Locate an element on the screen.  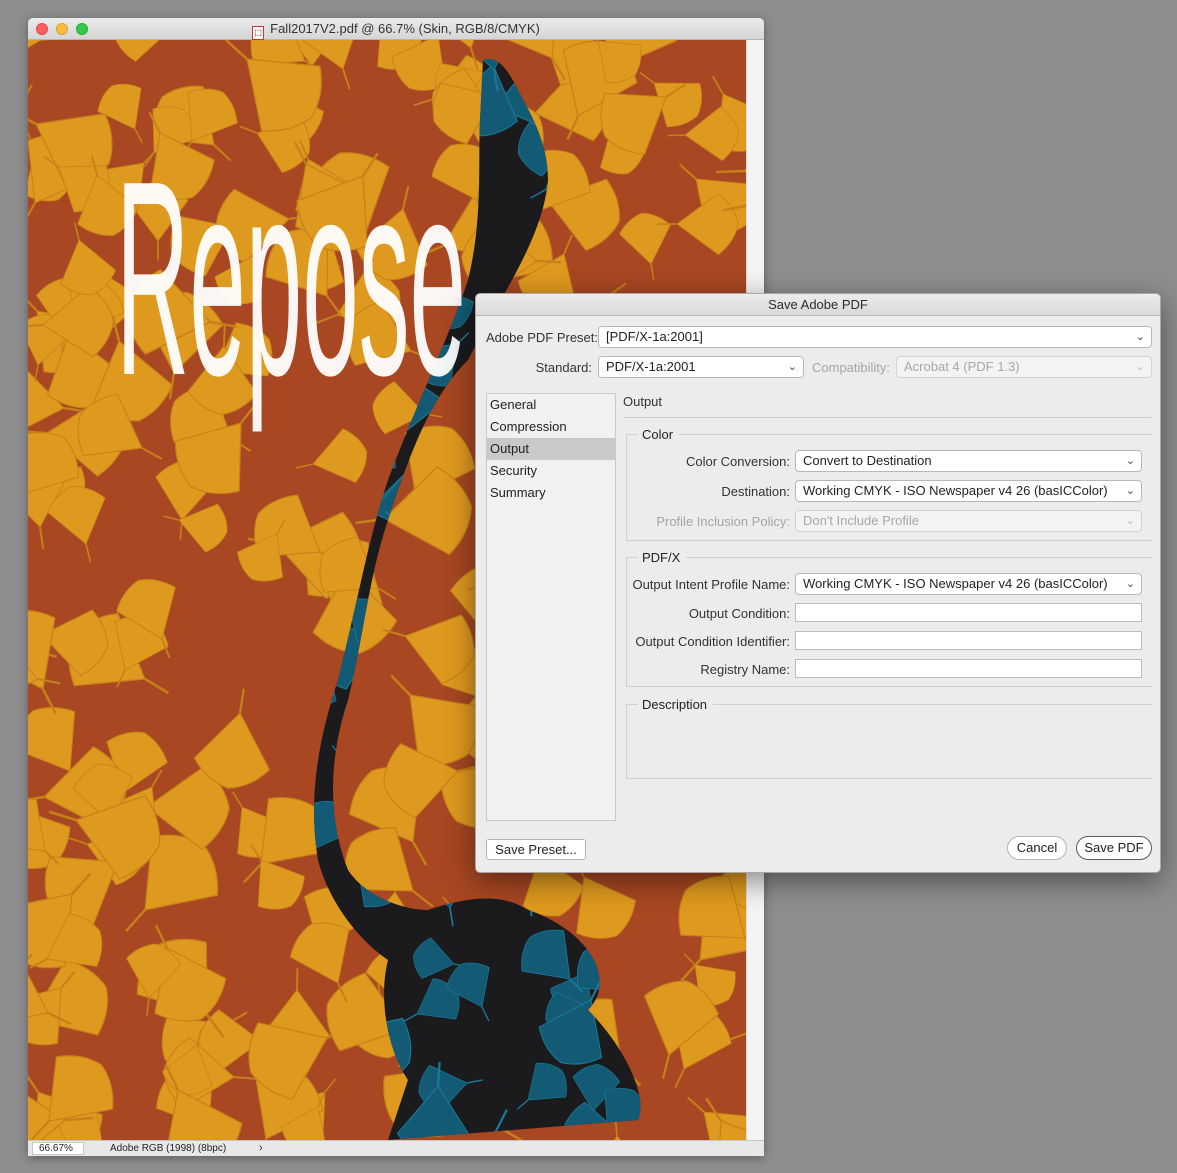
registry-name-label: Registry Name: is located at coordinates (745, 669).